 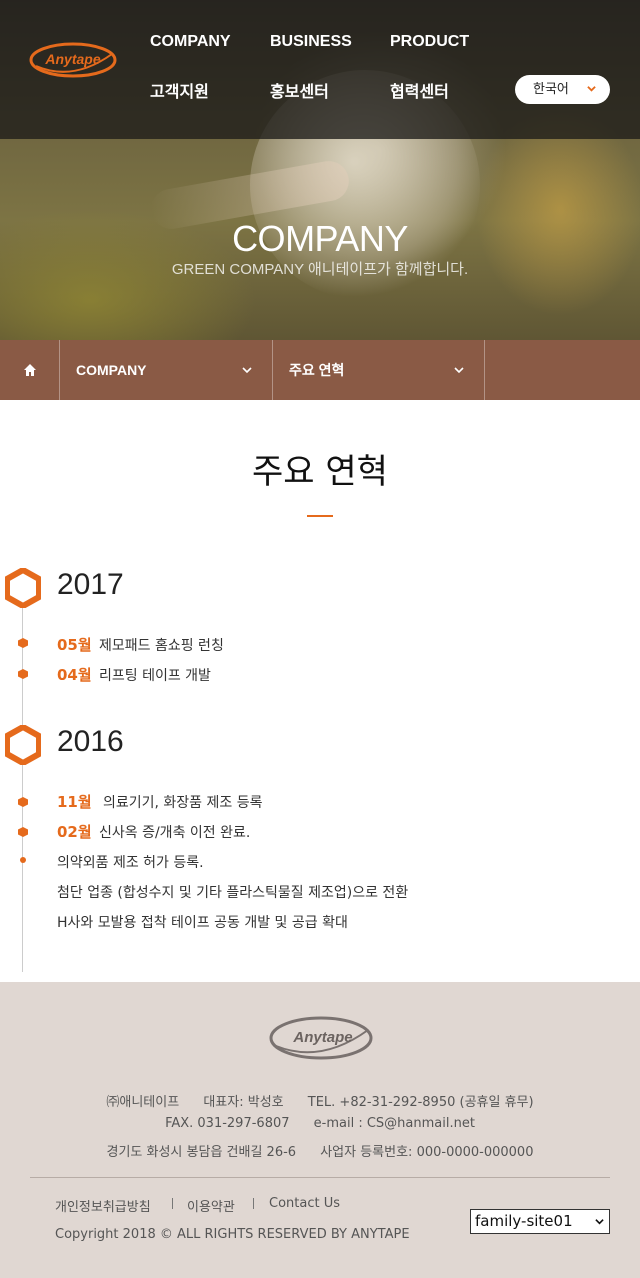 What do you see at coordinates (320, 238) in the screenshot?
I see `hero-title: COMPANY` at bounding box center [320, 238].